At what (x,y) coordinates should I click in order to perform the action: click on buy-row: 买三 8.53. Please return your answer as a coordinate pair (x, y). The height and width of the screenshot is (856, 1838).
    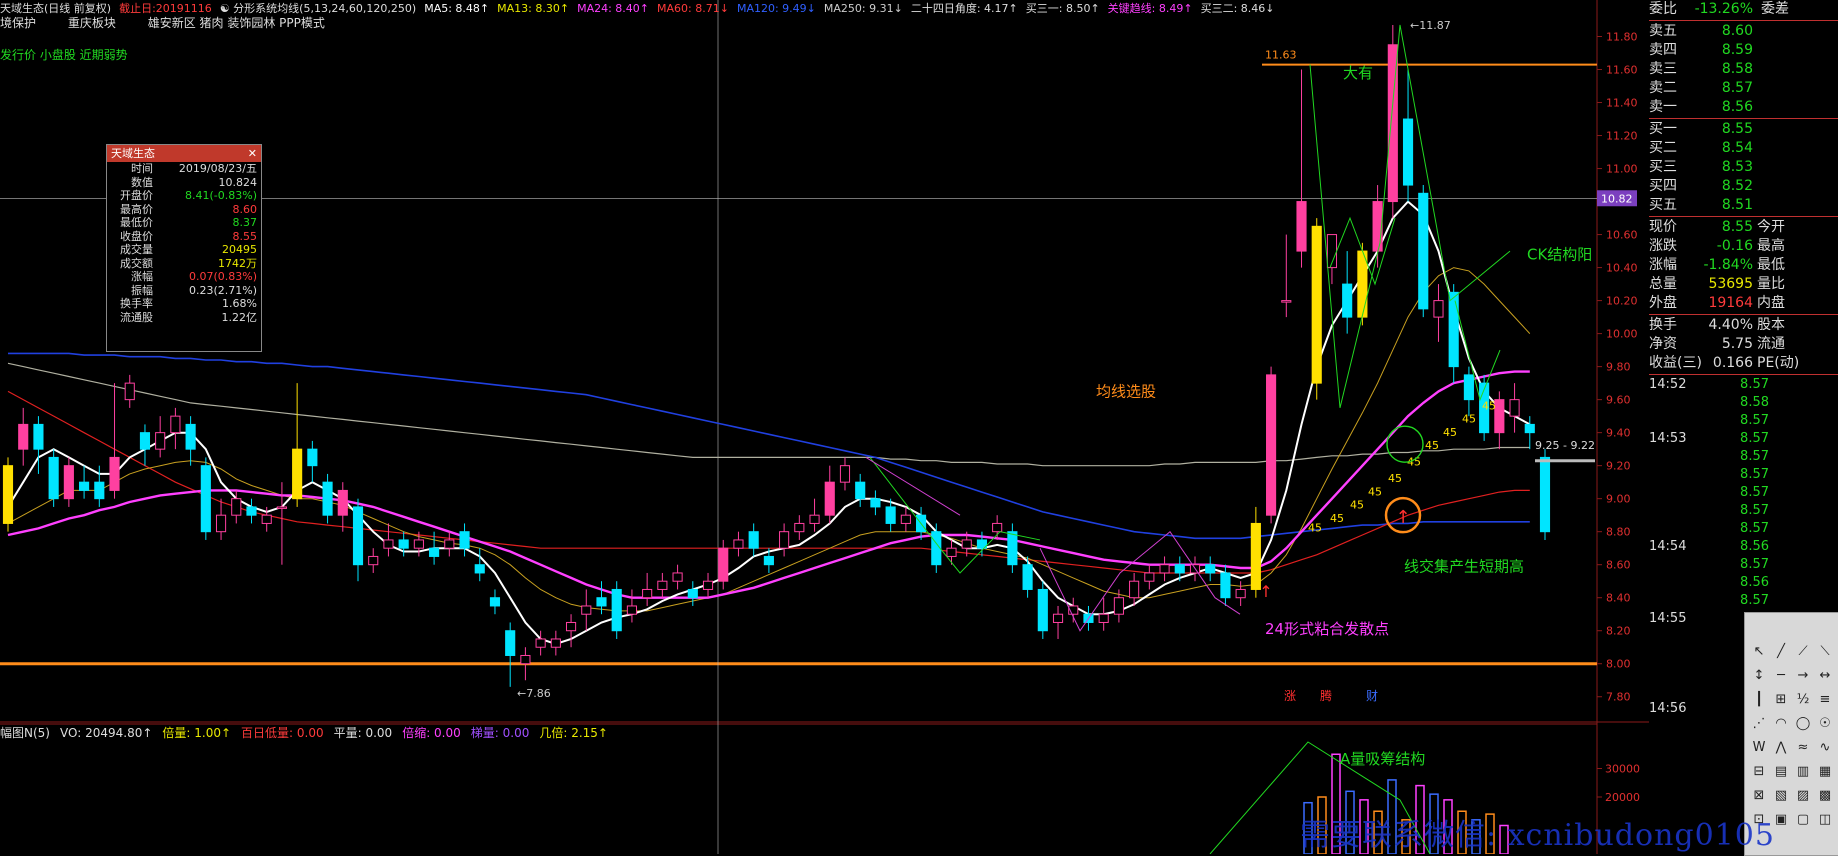
    Looking at the image, I should click on (1743, 167).